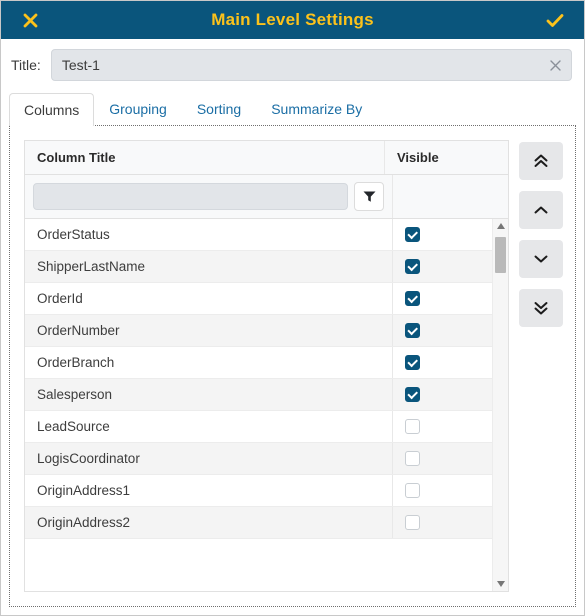 This screenshot has height=616, width=585. What do you see at coordinates (91, 267) in the screenshot?
I see `row-column-title: ShipperLastName` at bounding box center [91, 267].